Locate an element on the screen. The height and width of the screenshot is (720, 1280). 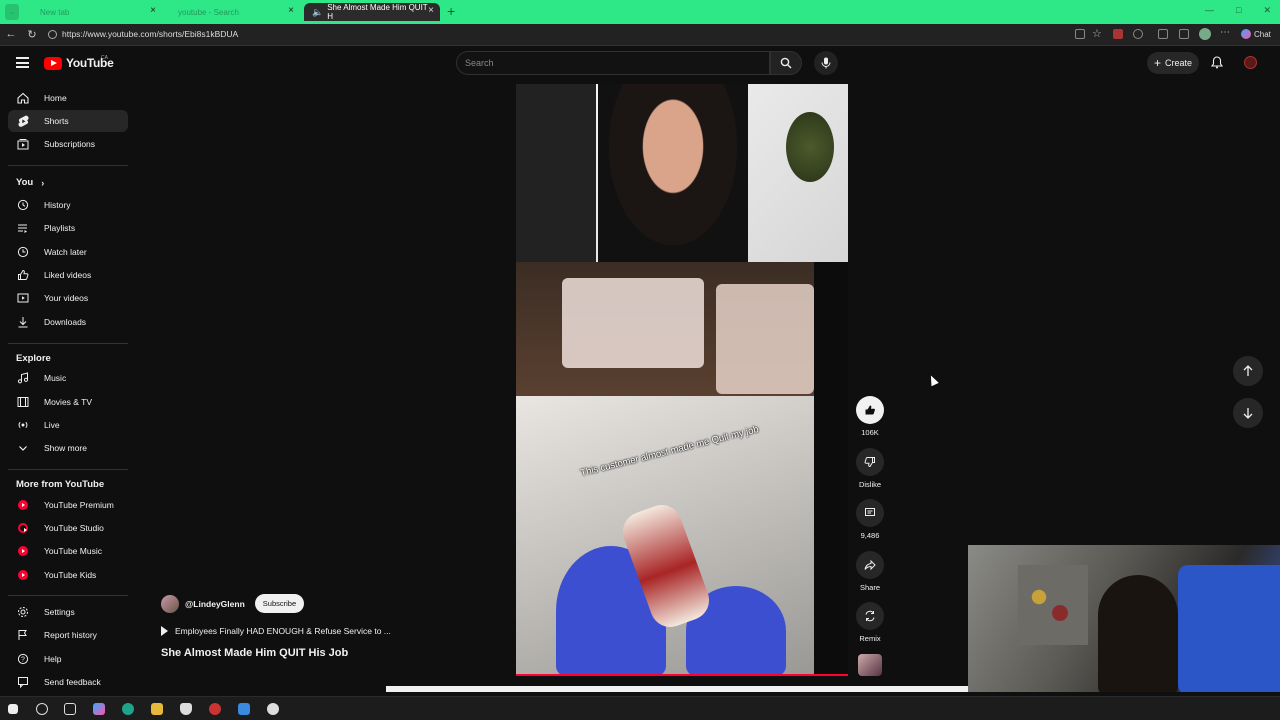
share-button: Share is located at coordinates (870, 571).